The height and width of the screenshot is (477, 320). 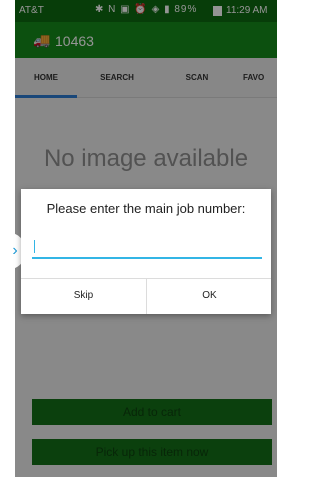 What do you see at coordinates (83, 296) in the screenshot?
I see `skip-button: Skip` at bounding box center [83, 296].